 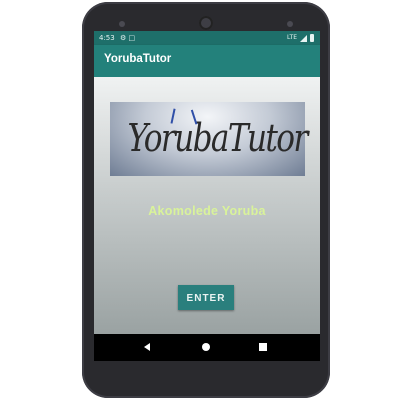 What do you see at coordinates (138, 59) in the screenshot?
I see `app-title: YorubaTutor` at bounding box center [138, 59].